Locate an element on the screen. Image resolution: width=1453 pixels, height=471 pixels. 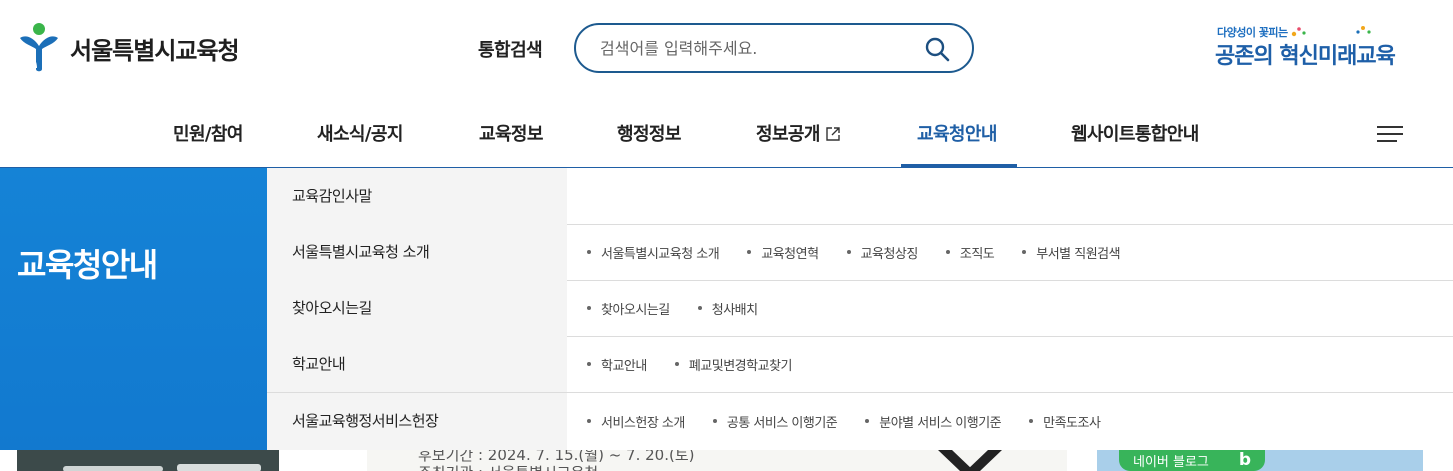
search-label: 통합검색 is located at coordinates (510, 50).